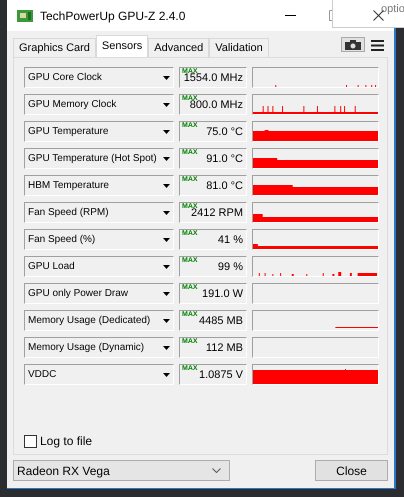 Image resolution: width=404 pixels, height=497 pixels. What do you see at coordinates (377, 45) in the screenshot?
I see `menu-icon` at bounding box center [377, 45].